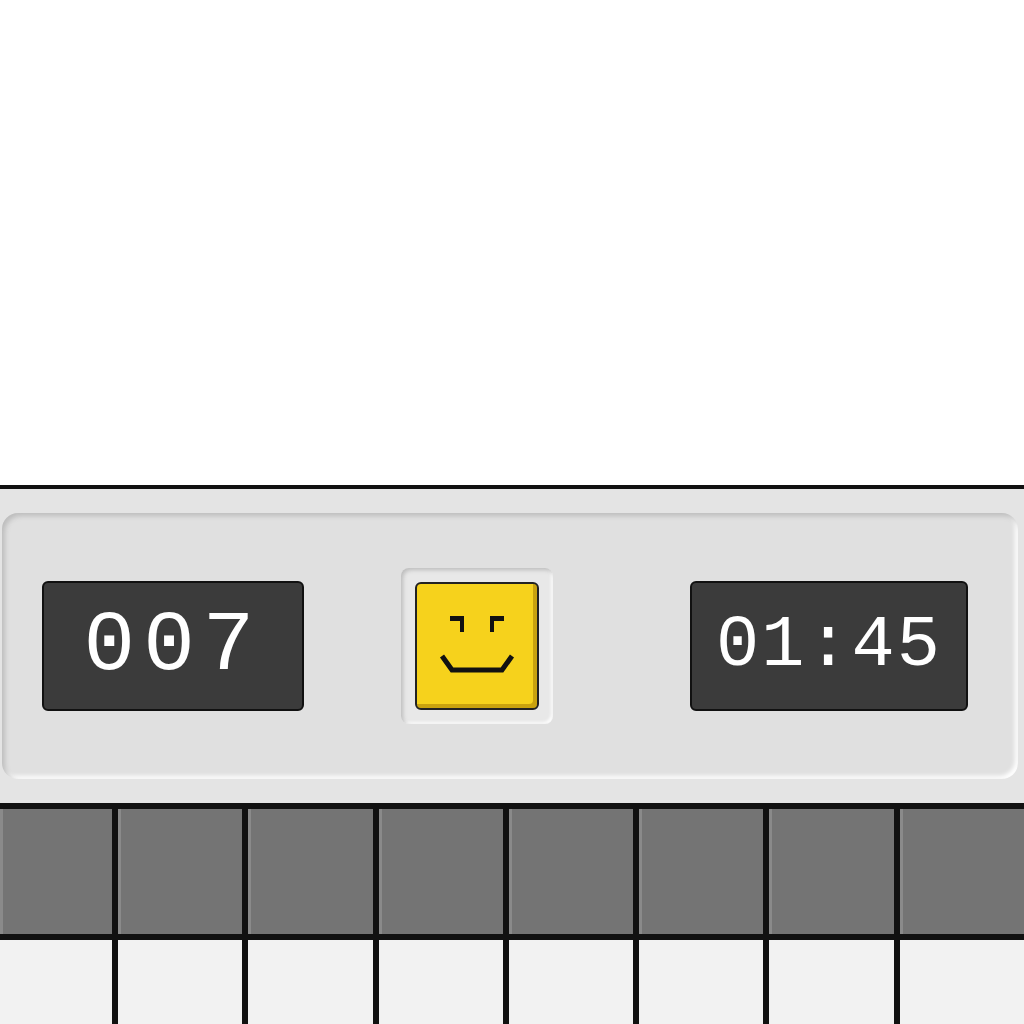 This screenshot has width=1024, height=1024. What do you see at coordinates (173, 646) in the screenshot?
I see `mine-counter: 007` at bounding box center [173, 646].